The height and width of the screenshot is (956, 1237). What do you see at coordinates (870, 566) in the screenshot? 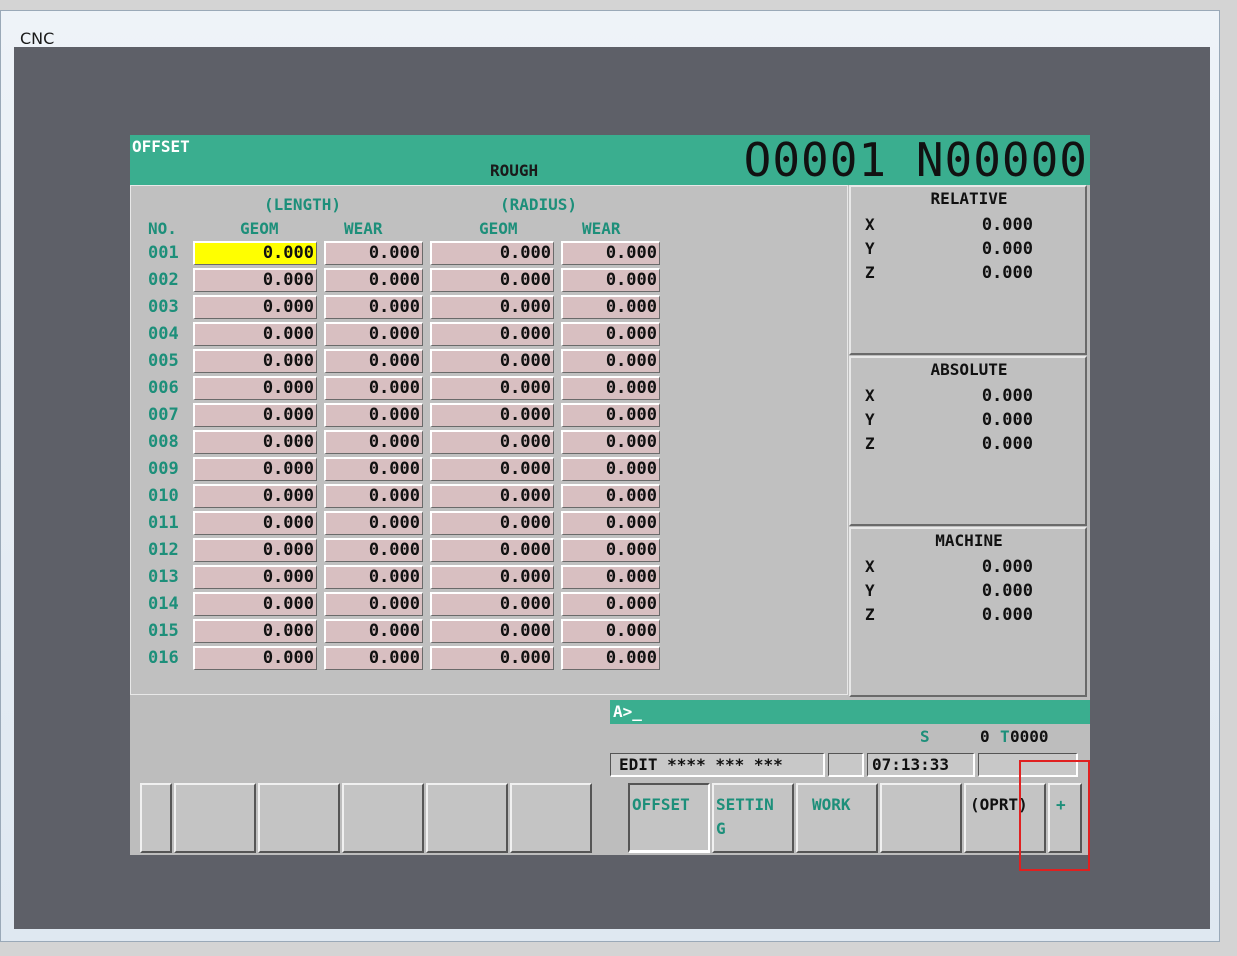
I see `machine-x-label: X` at bounding box center [870, 566].